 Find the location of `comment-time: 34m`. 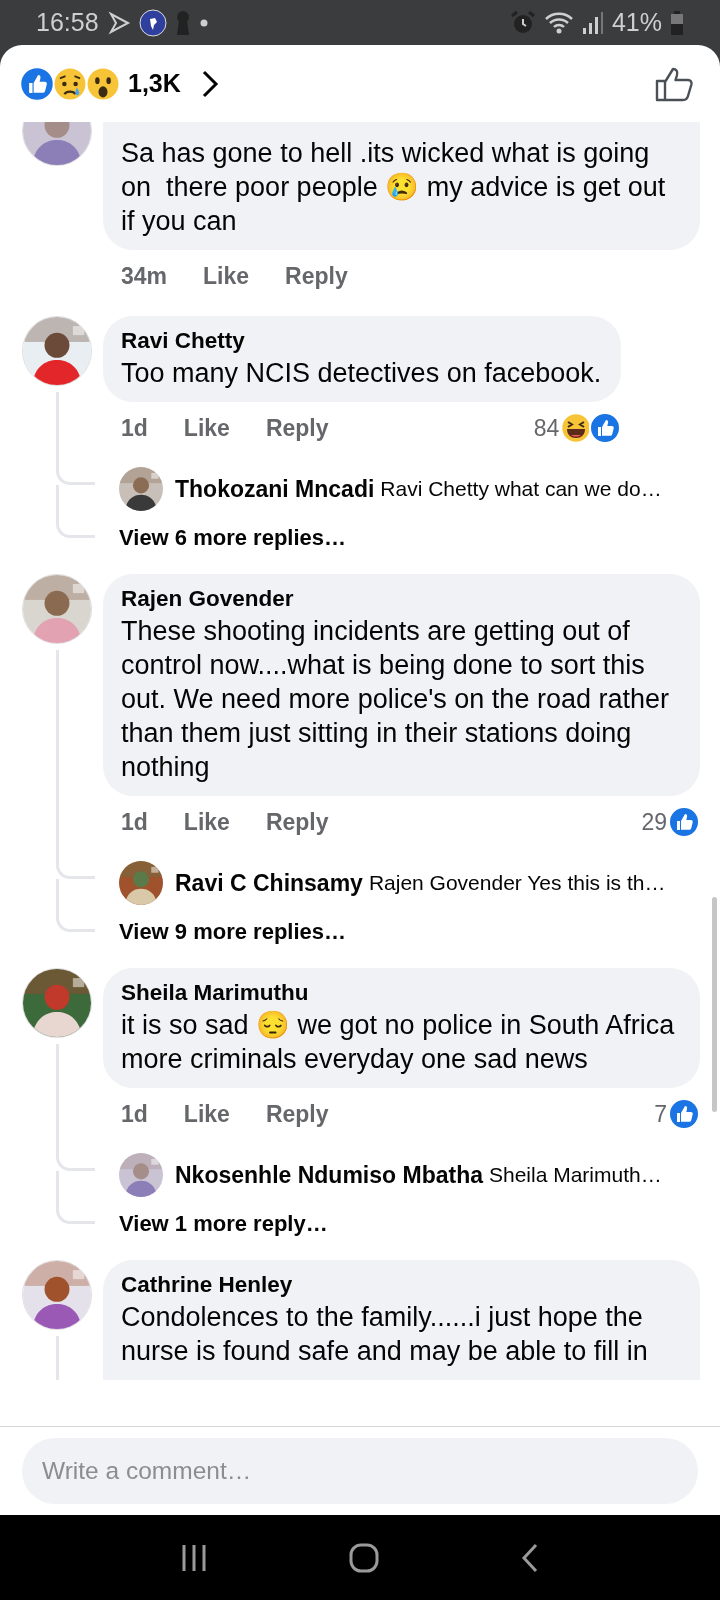

comment-time: 34m is located at coordinates (144, 276).